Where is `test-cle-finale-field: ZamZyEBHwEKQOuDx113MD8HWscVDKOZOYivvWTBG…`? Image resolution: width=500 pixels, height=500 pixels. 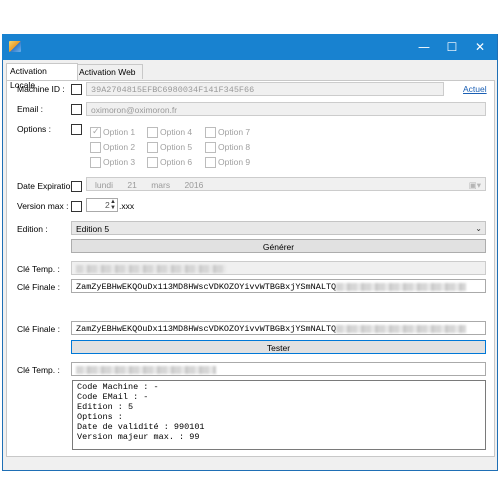 test-cle-finale-field: ZamZyEBHwEKQOuDx113MD8HWscVDKOZOYivvWTBG… is located at coordinates (278, 328).